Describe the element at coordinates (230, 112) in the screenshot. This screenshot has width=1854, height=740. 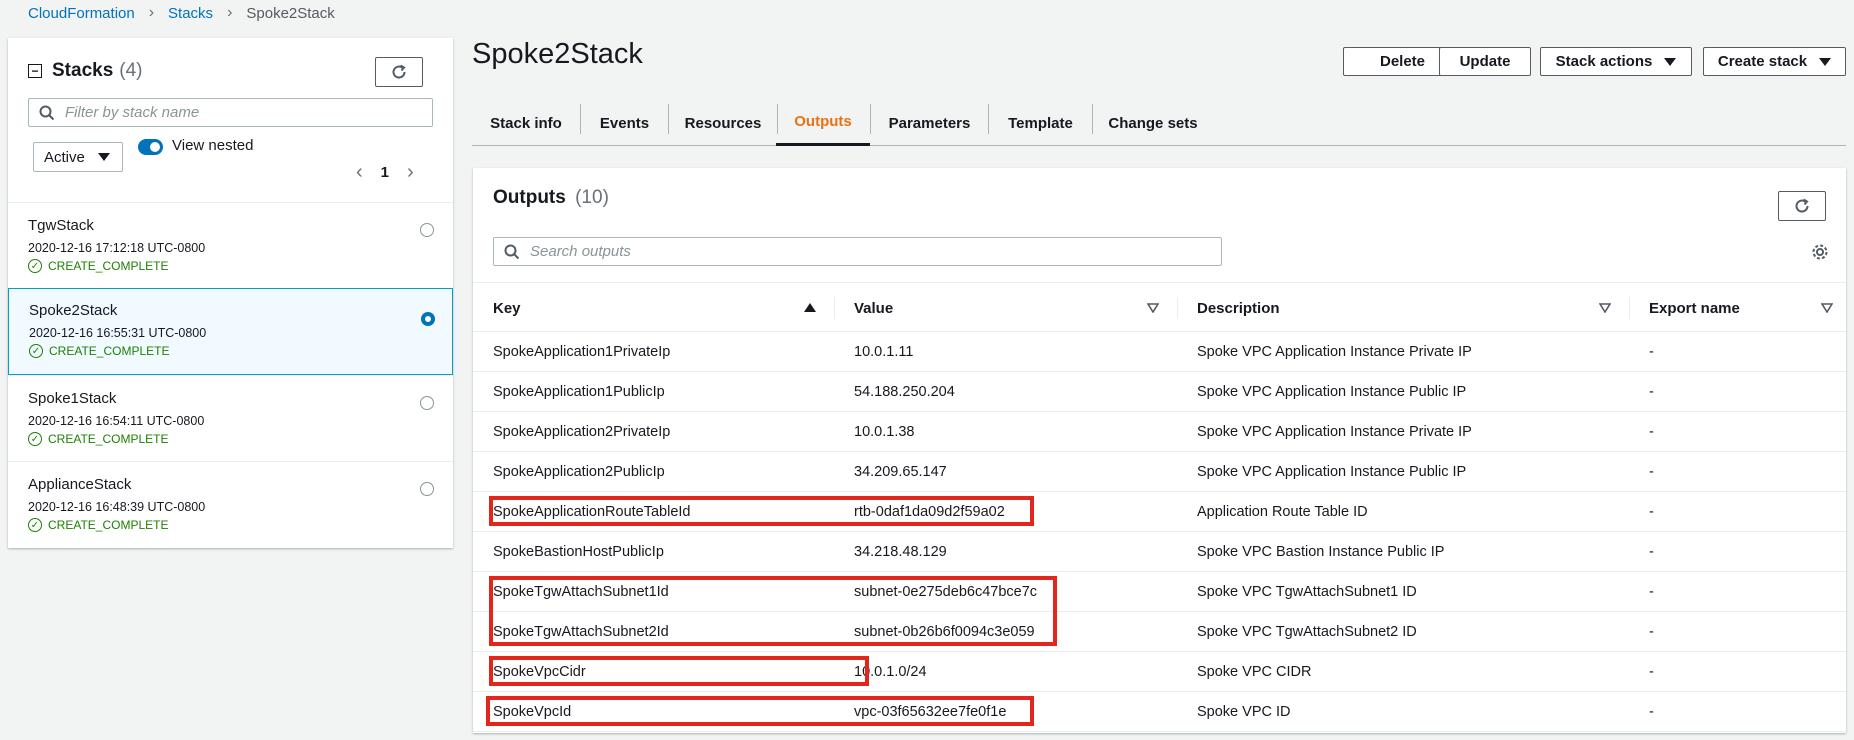
I see `stack-filter-input: Filter by stack name` at that location.